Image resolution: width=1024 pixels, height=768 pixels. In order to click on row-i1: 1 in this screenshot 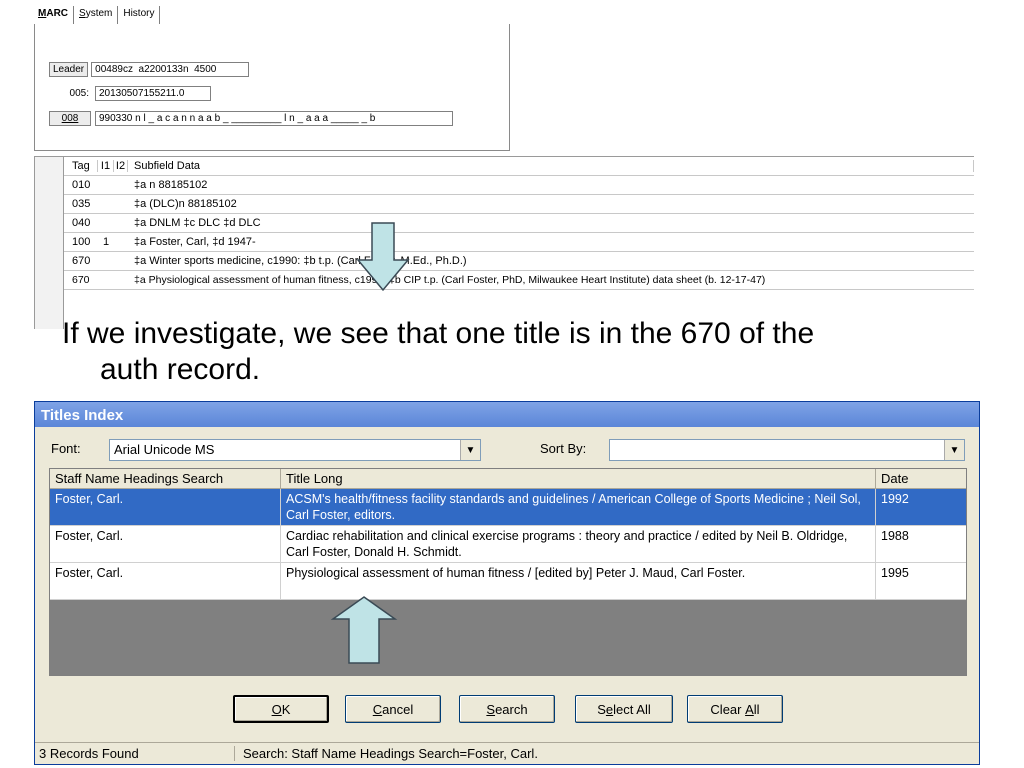, I will do `click(106, 242)`.